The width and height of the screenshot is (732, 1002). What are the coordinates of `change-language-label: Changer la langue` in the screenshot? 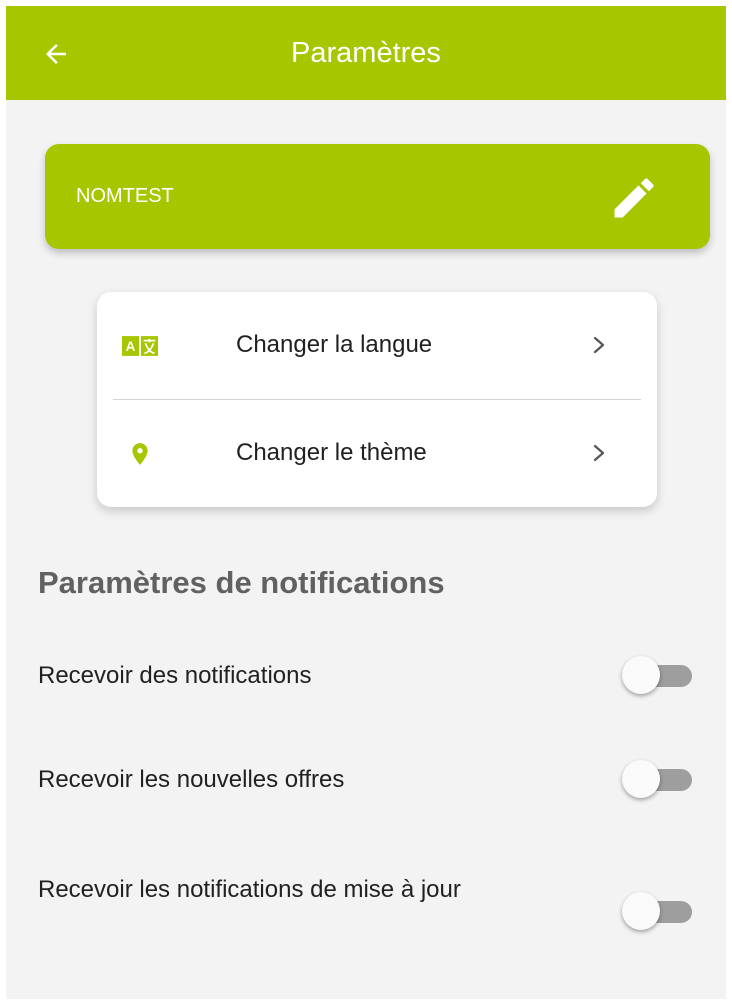 It's located at (334, 344).